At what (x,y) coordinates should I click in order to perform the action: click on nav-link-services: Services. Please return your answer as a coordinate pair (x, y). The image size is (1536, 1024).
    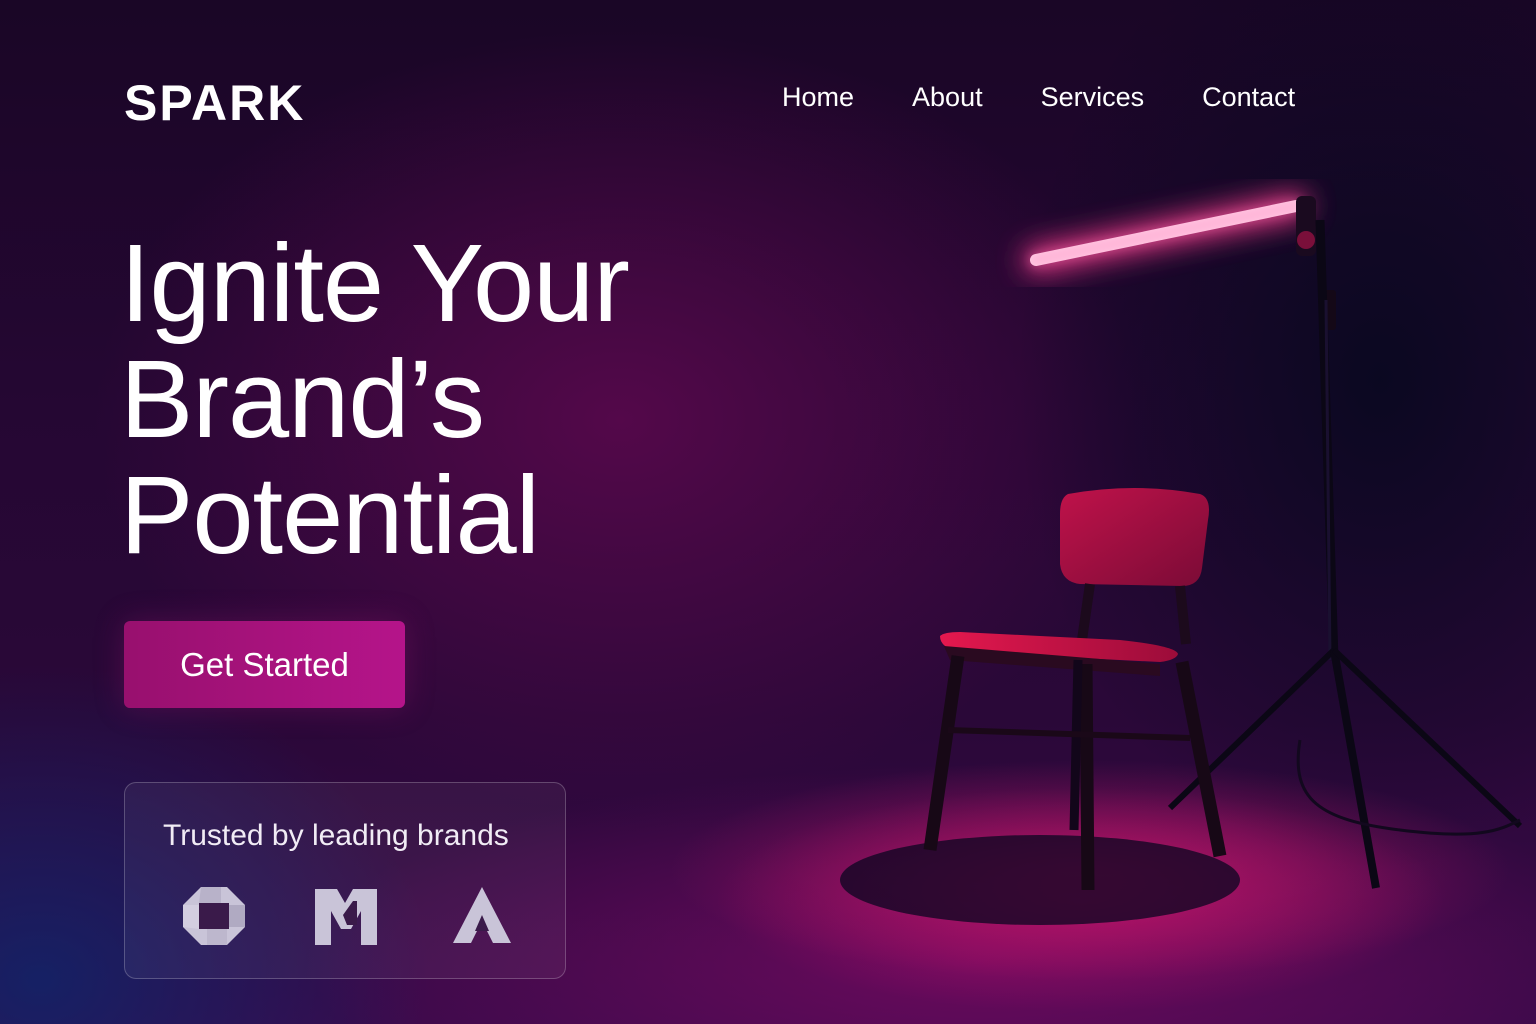
    Looking at the image, I should click on (1093, 97).